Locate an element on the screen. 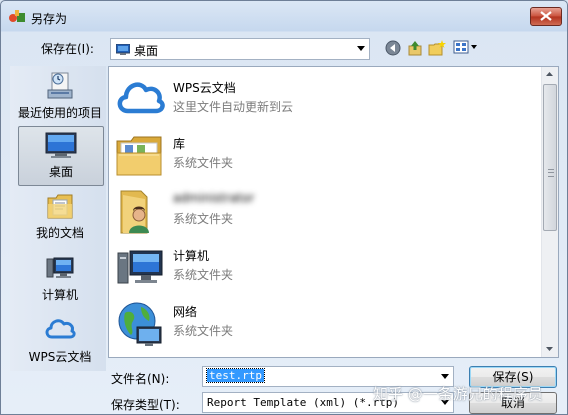 The height and width of the screenshot is (415, 568). up-folder-icon is located at coordinates (415, 48).